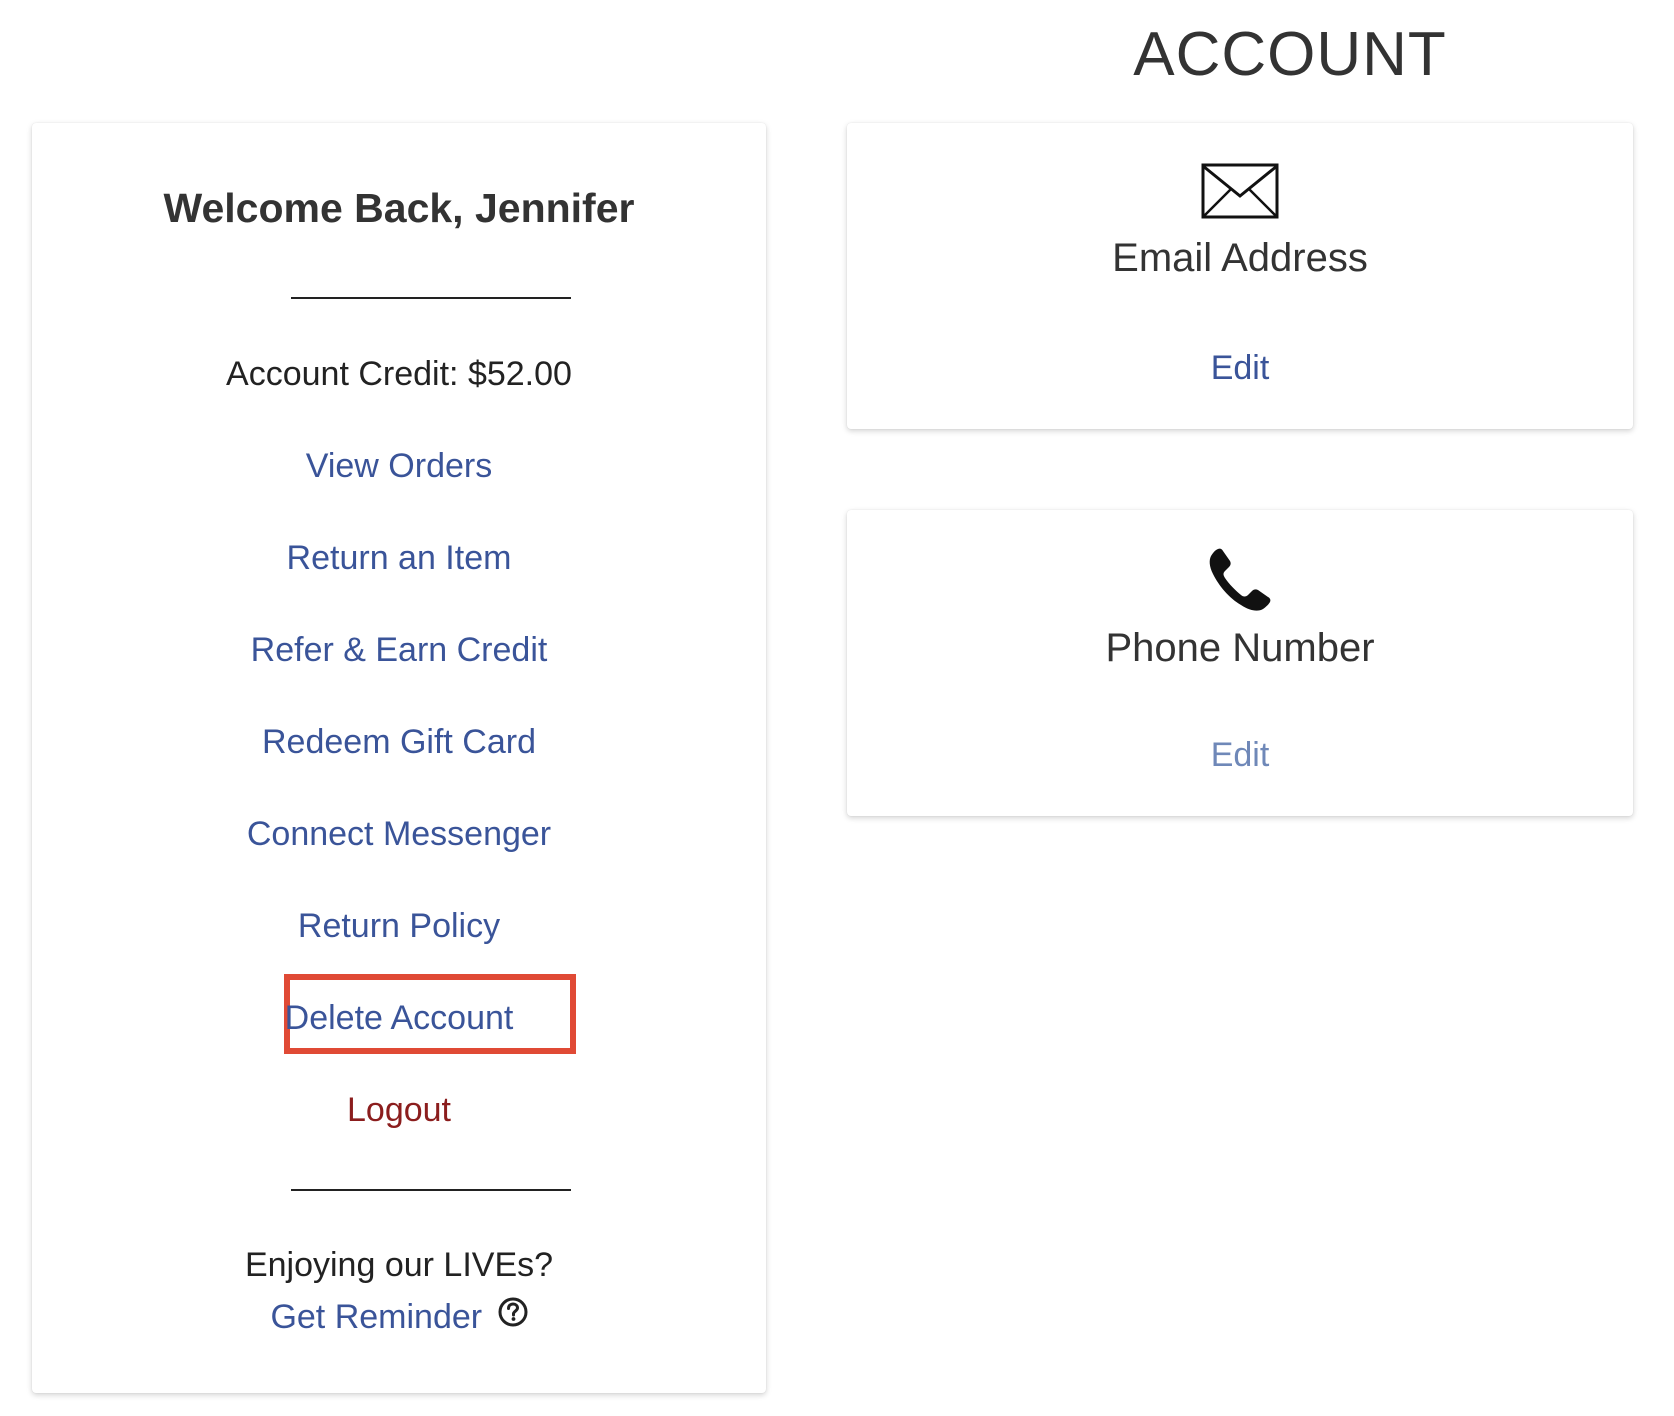  I want to click on connect-messenger-link: Connect Messenger, so click(399, 834).